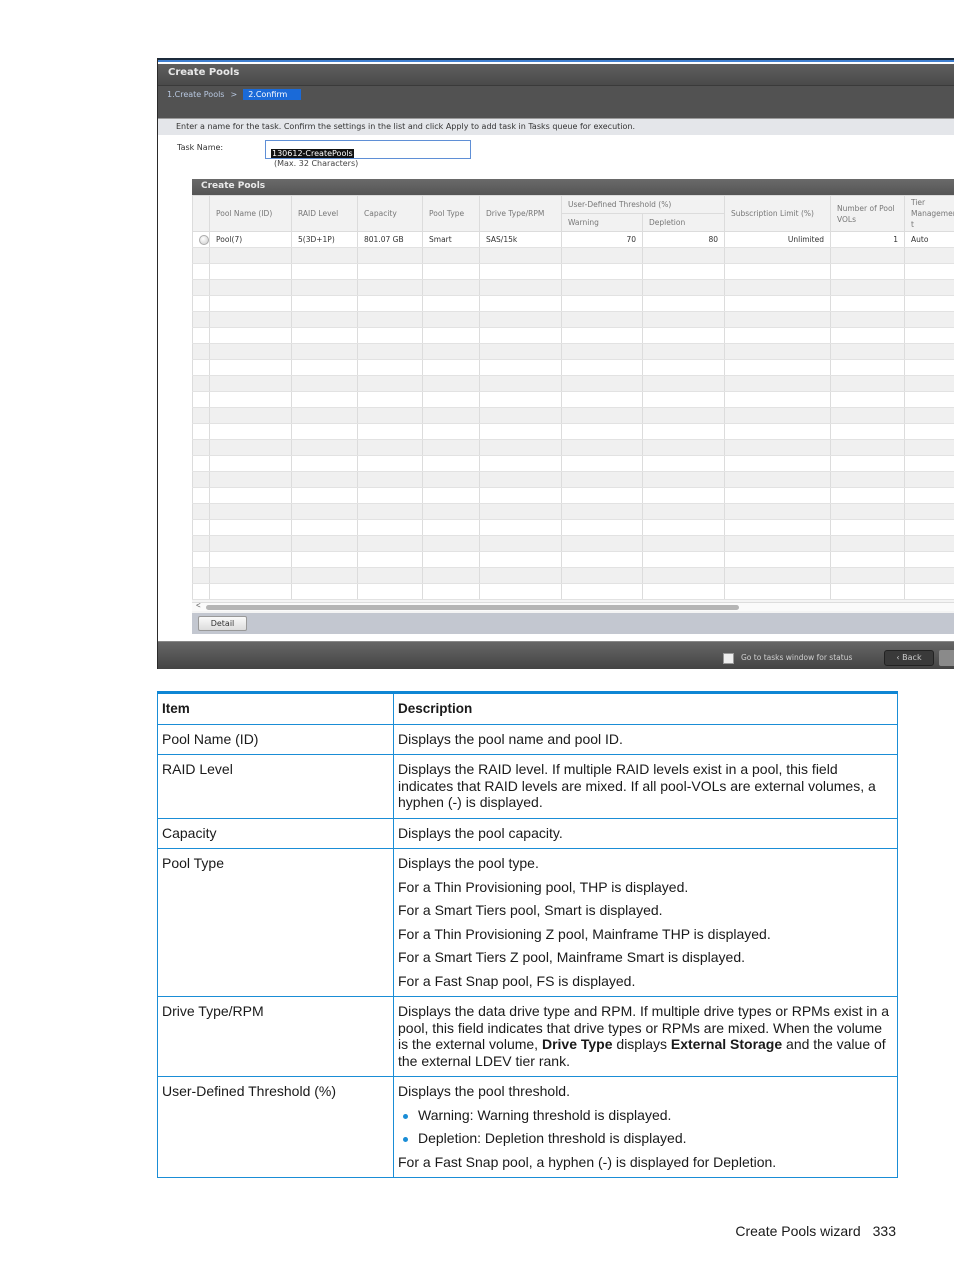 This screenshot has height=1271, width=954. Describe the element at coordinates (726, 1044) in the screenshot. I see `bold-term: External Storage` at that location.